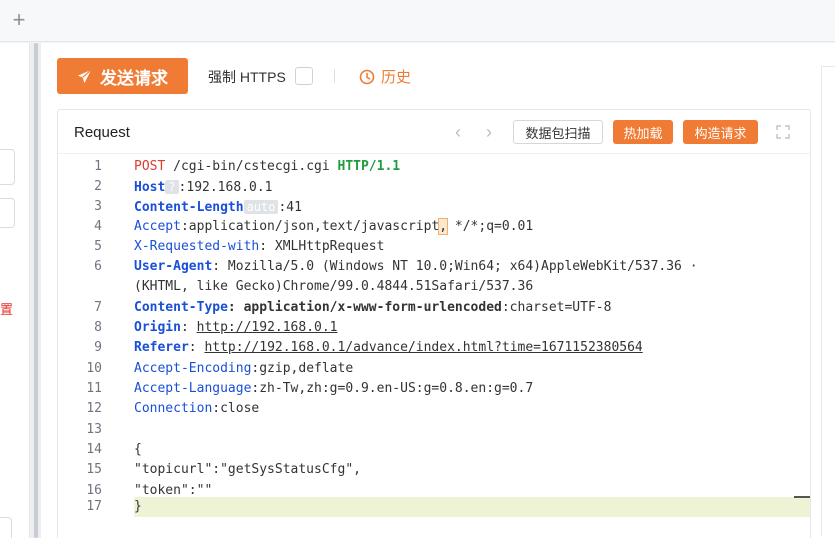 The height and width of the screenshot is (538, 835). I want to click on header-name: Host, so click(150, 187).